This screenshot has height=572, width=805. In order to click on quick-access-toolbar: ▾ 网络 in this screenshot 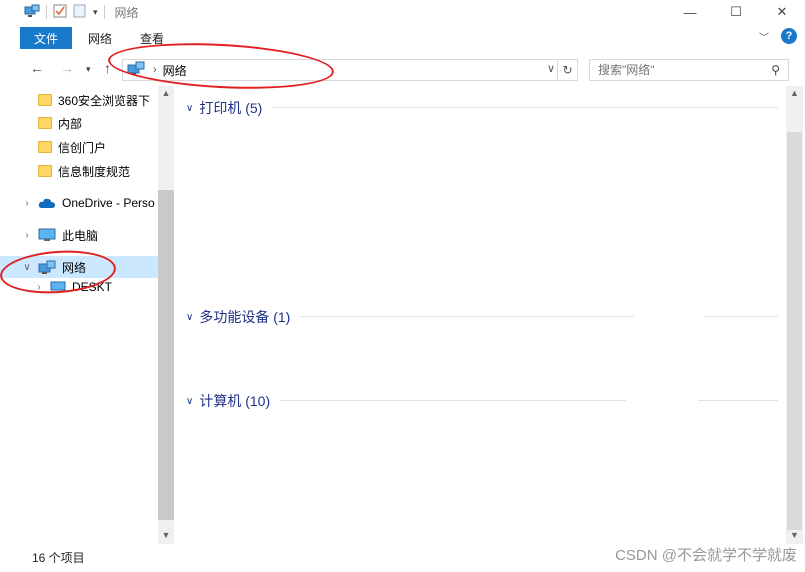, I will do `click(69, 12)`.